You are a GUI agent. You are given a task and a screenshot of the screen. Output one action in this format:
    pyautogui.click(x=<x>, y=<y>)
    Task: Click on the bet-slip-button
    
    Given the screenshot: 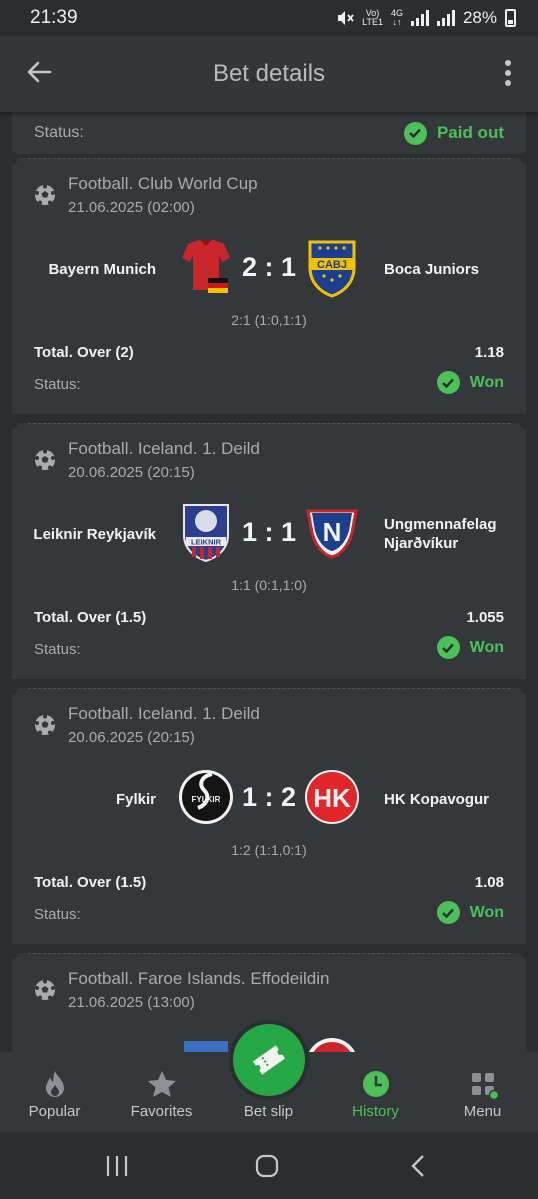 What is the action you would take?
    pyautogui.click(x=269, y=1060)
    